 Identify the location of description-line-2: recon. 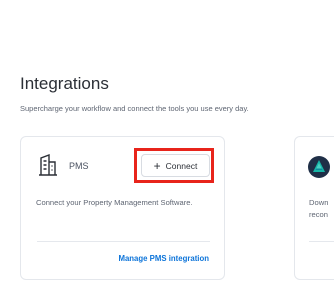
(318, 214).